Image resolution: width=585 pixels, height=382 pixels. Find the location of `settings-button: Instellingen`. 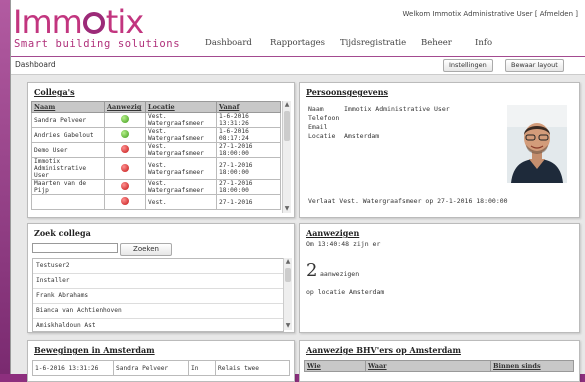

settings-button: Instellingen is located at coordinates (468, 65).